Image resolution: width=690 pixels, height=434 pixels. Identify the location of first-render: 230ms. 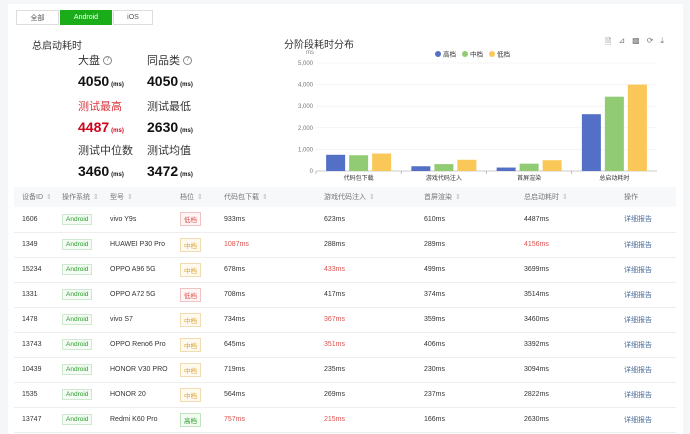
(466, 370).